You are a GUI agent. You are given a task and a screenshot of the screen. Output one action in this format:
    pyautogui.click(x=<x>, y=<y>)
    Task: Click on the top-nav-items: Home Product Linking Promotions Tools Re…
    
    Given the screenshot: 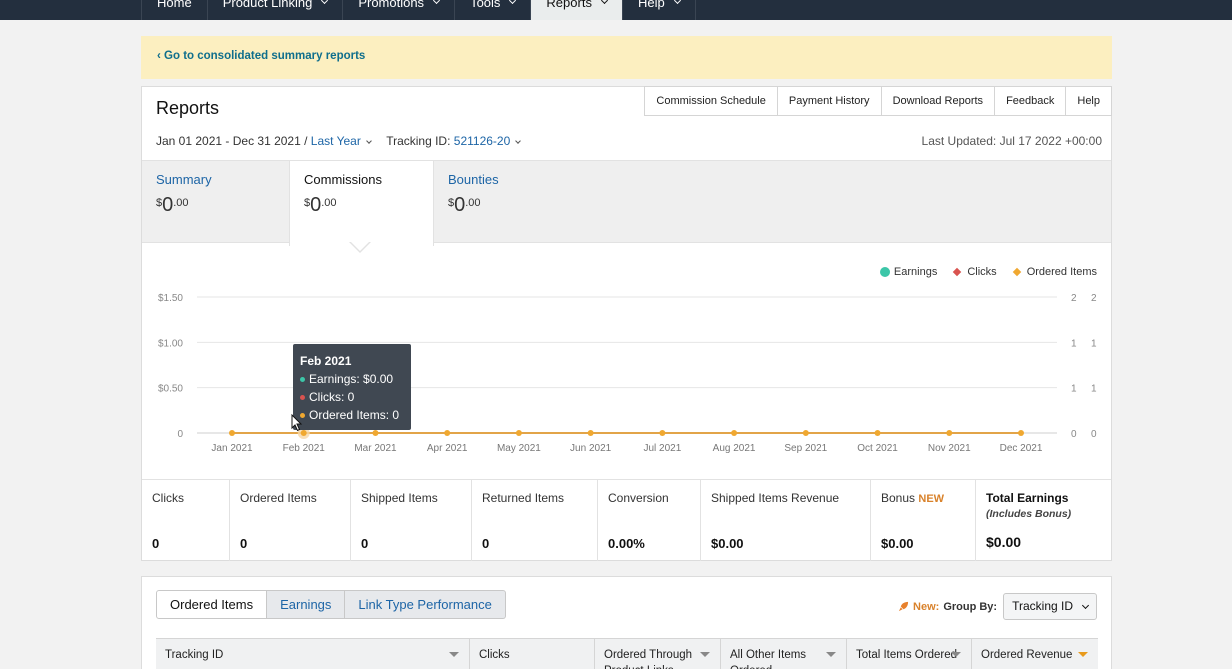 What is the action you would take?
    pyautogui.click(x=418, y=10)
    